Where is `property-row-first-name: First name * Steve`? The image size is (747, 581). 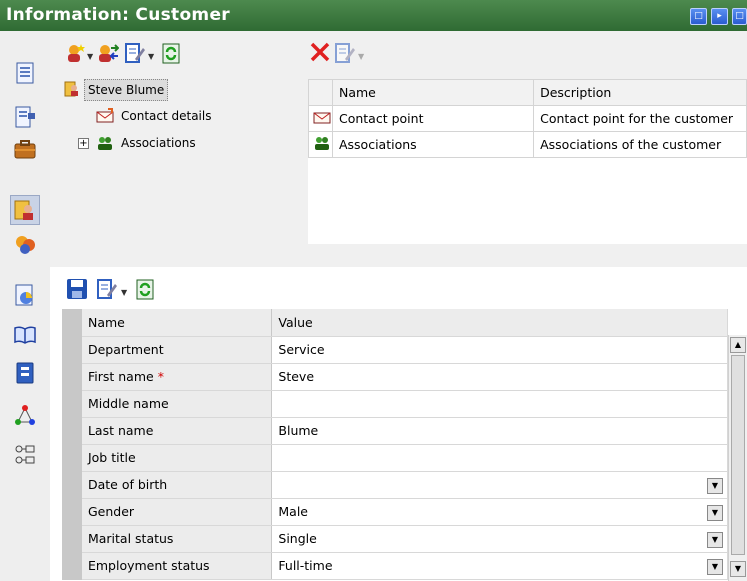 property-row-first-name: First name * Steve is located at coordinates (395, 377).